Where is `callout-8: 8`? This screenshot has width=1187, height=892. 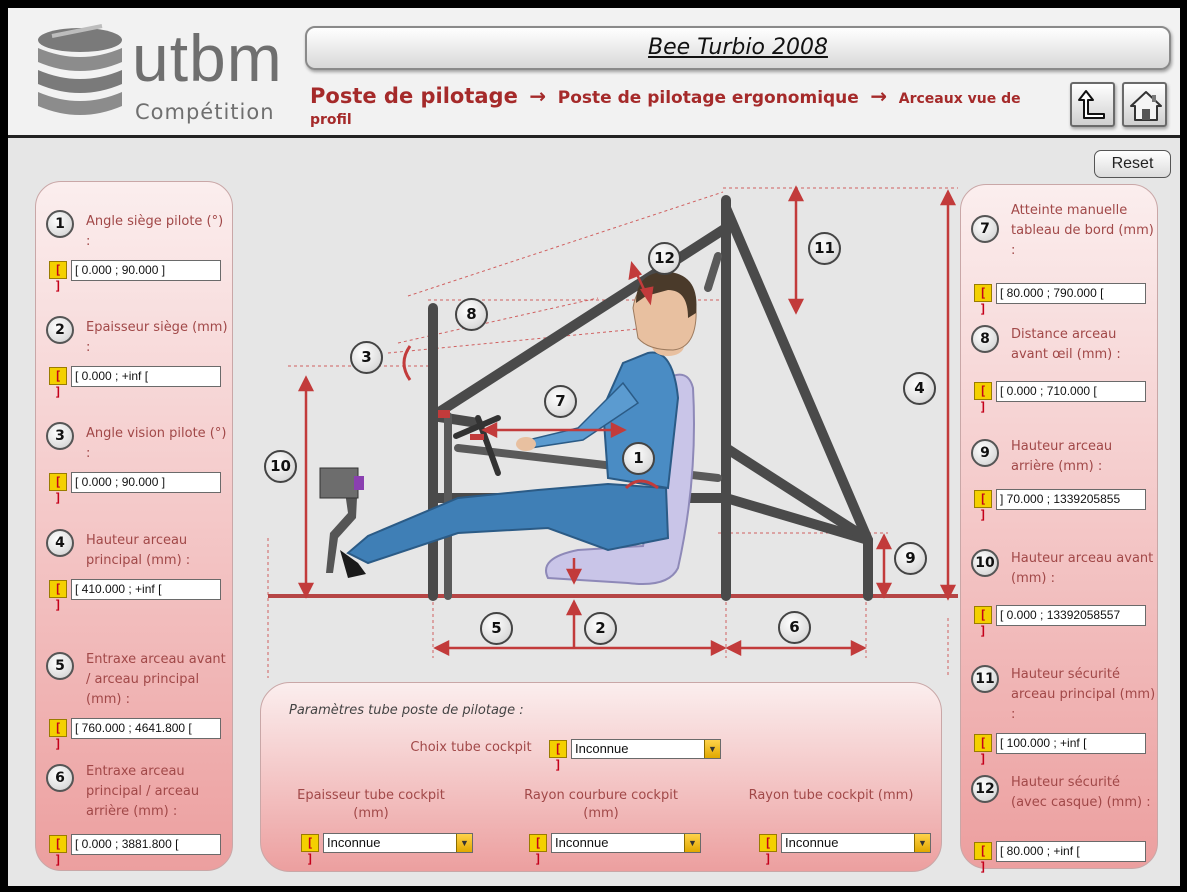
callout-8: 8 is located at coordinates (471, 314).